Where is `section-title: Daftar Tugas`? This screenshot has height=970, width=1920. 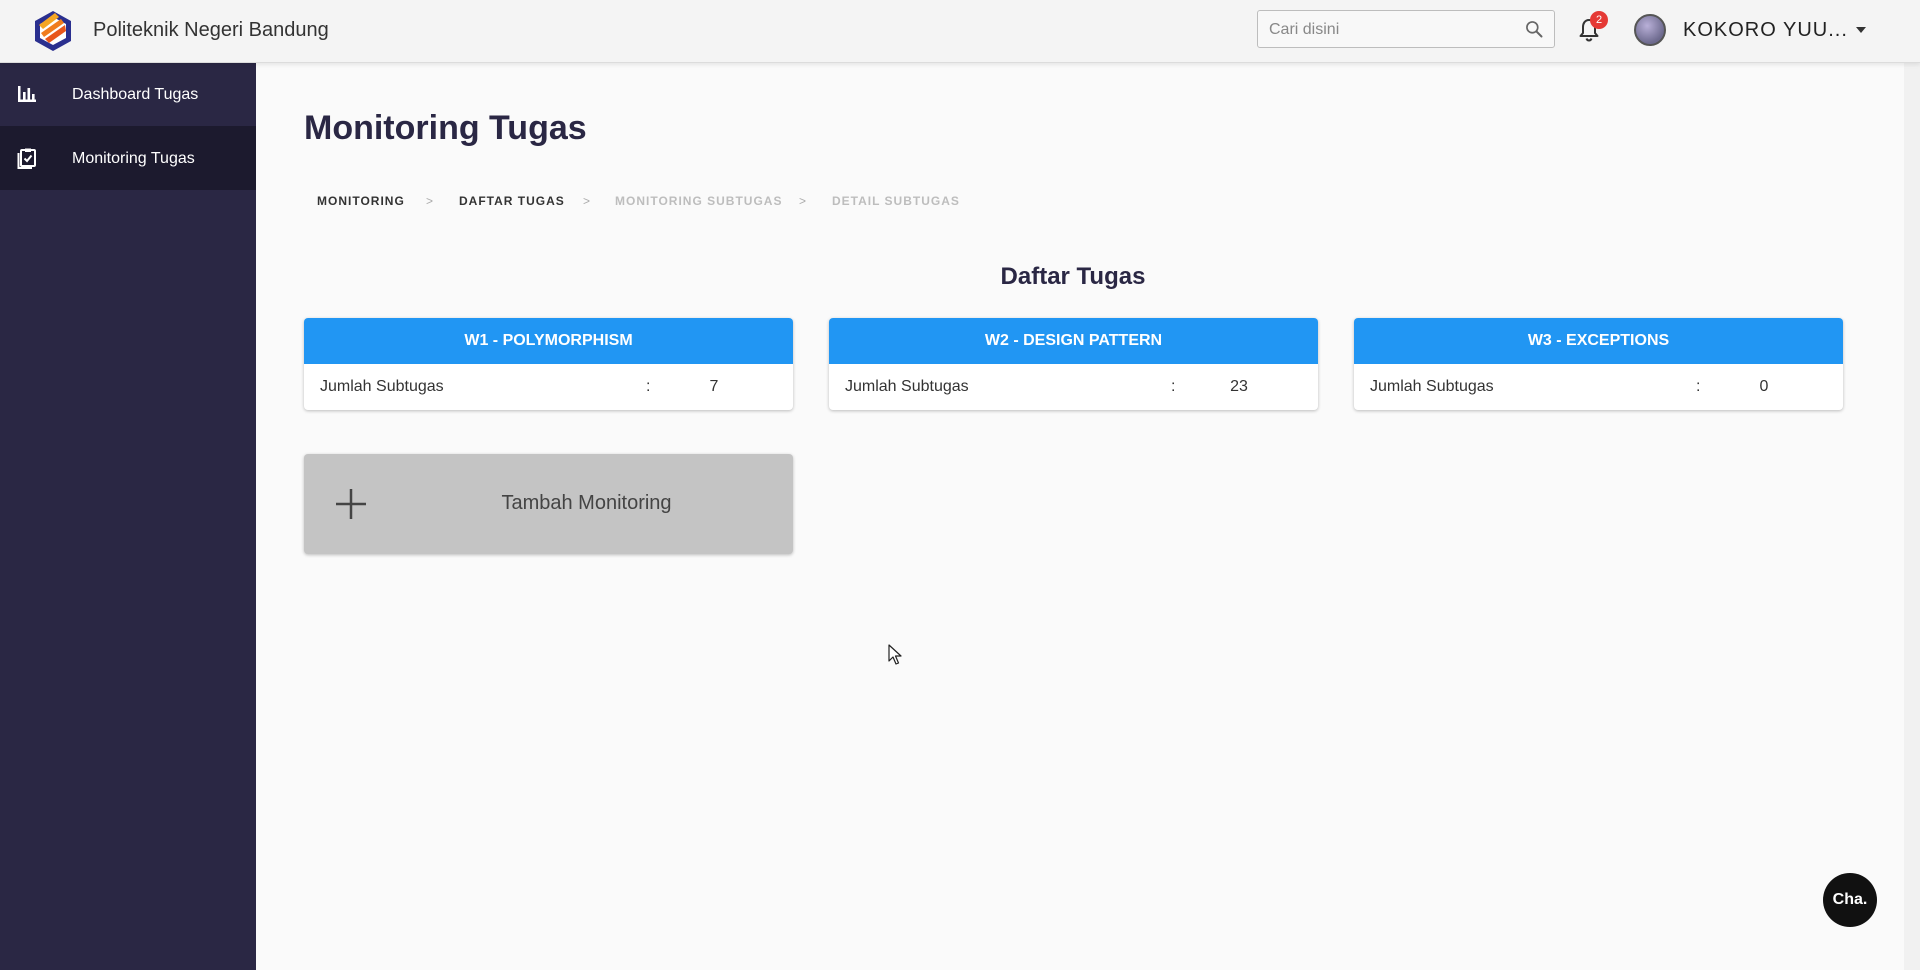
section-title: Daftar Tugas is located at coordinates (1073, 276).